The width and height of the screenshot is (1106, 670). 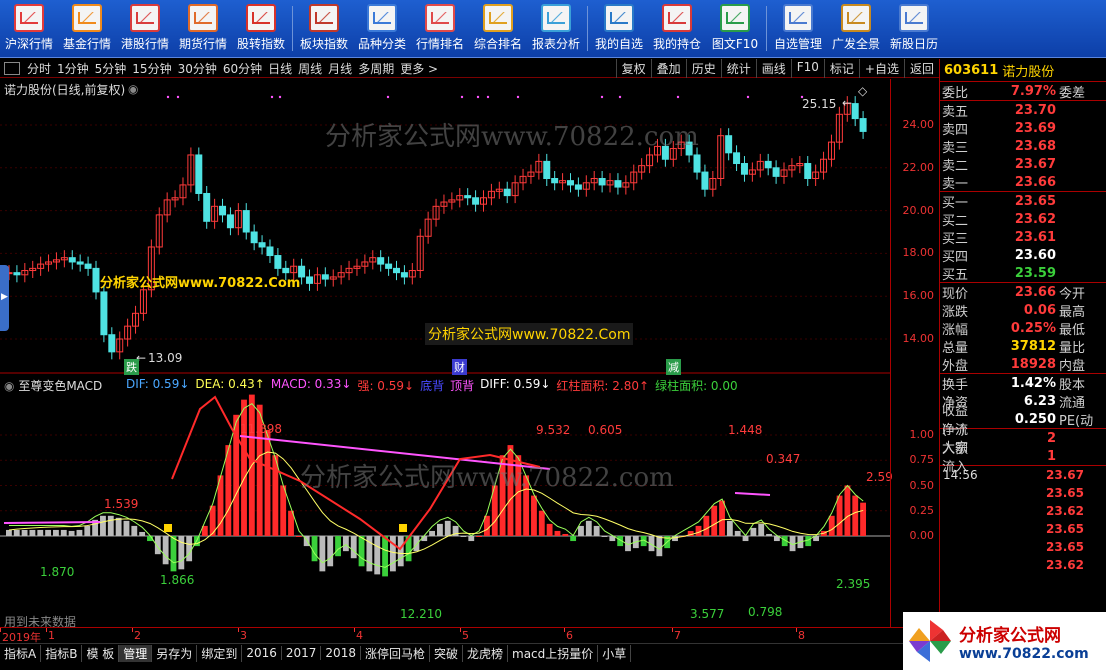 What do you see at coordinates (440, 28) in the screenshot?
I see `toolbar-button-7: 行情排名` at bounding box center [440, 28].